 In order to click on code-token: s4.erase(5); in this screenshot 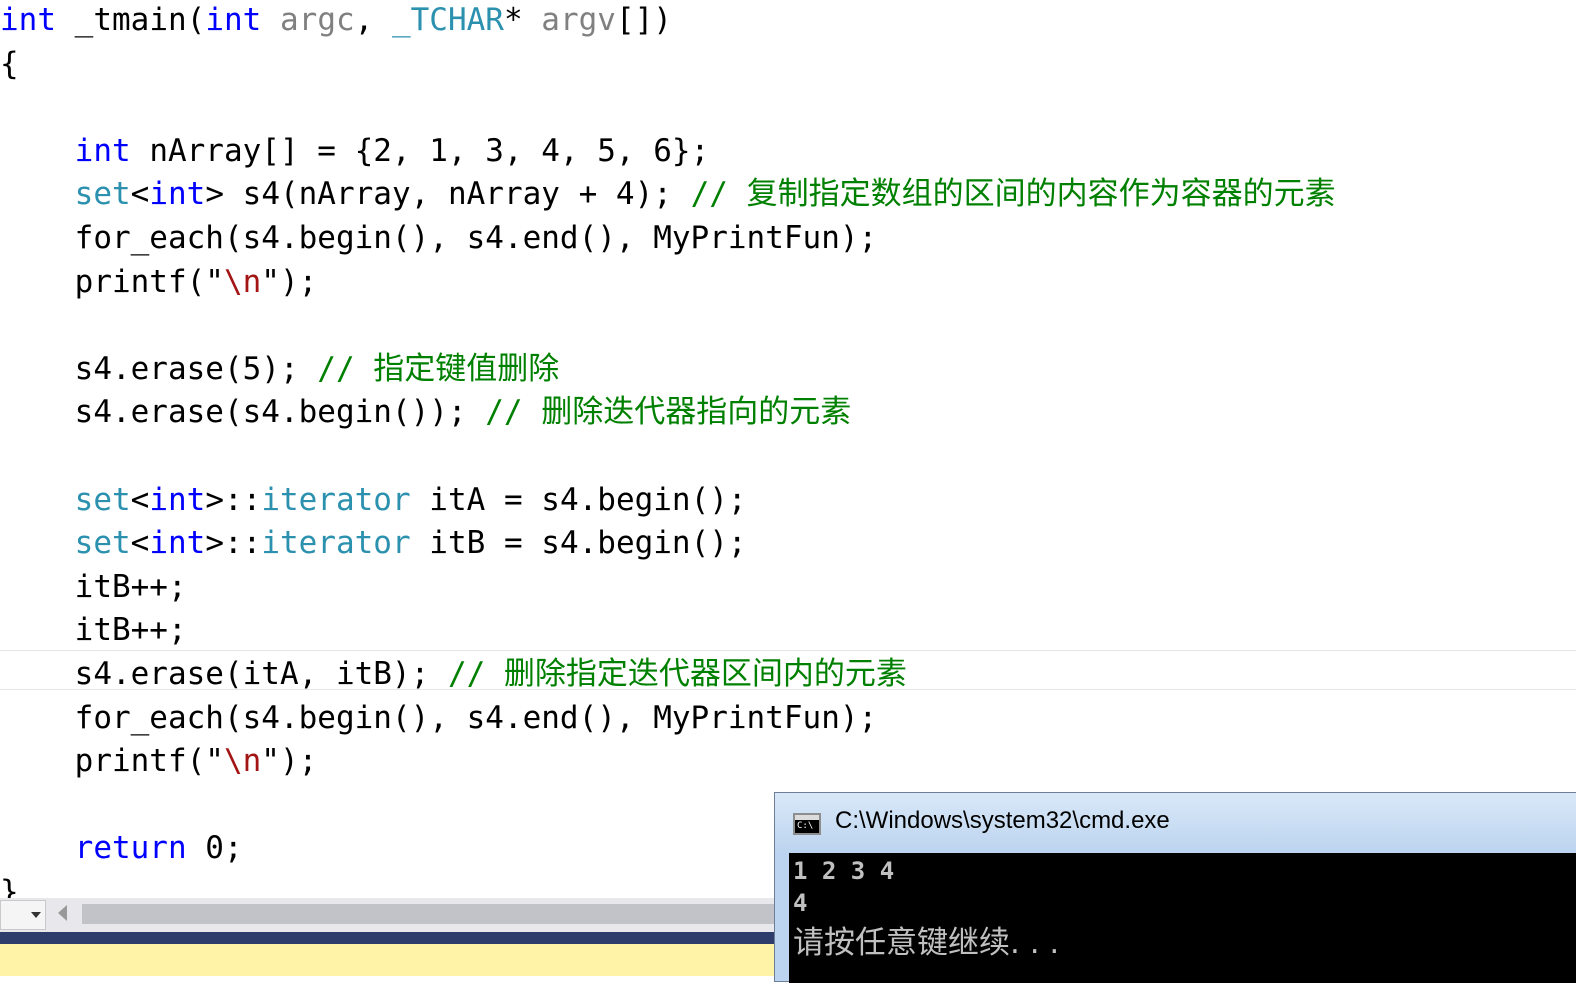, I will do `click(159, 368)`.